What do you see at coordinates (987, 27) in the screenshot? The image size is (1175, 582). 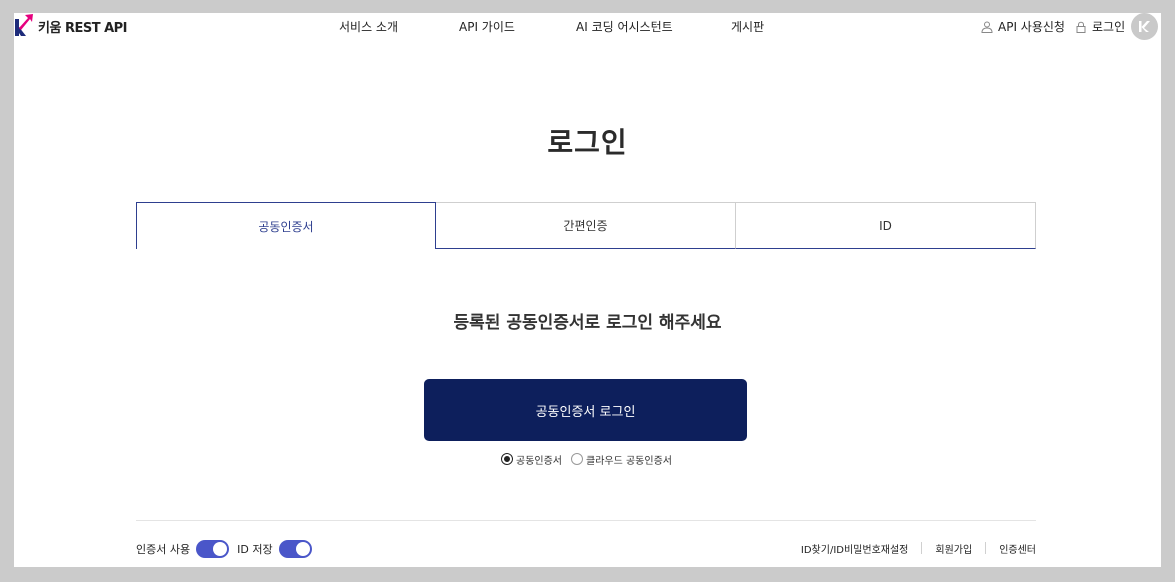 I see `person-icon` at bounding box center [987, 27].